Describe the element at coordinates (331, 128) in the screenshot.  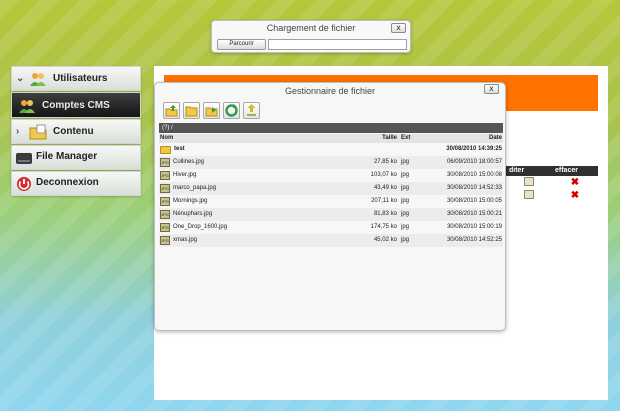
I see `breadcrumb: (?) /` at that location.